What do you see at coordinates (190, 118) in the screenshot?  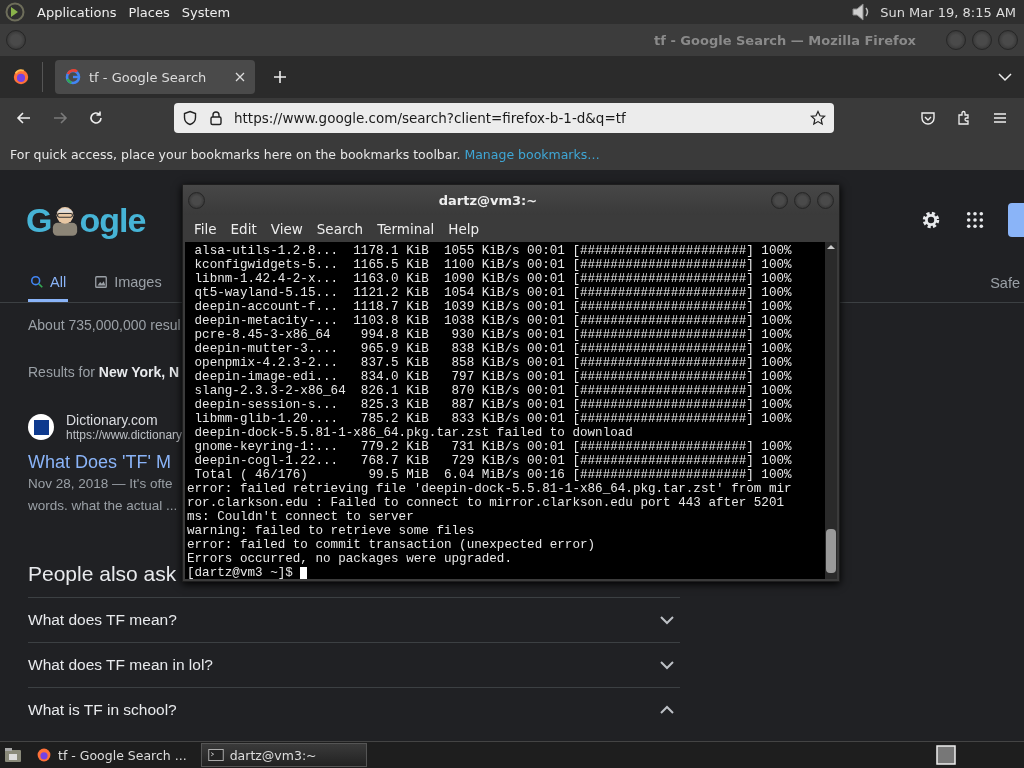 I see `shield-icon` at bounding box center [190, 118].